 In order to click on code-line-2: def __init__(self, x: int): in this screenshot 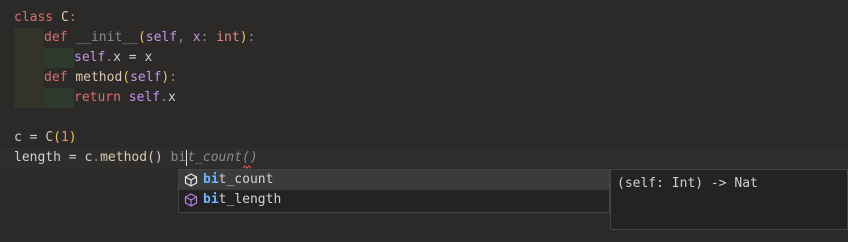, I will do `click(149, 38)`.